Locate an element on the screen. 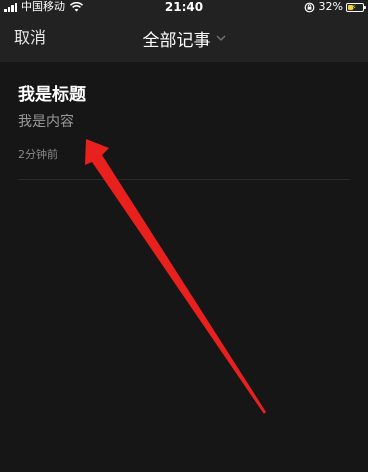 Image resolution: width=368 pixels, height=472 pixels. notes-filter-dropdown: 全部记事 is located at coordinates (184, 38).